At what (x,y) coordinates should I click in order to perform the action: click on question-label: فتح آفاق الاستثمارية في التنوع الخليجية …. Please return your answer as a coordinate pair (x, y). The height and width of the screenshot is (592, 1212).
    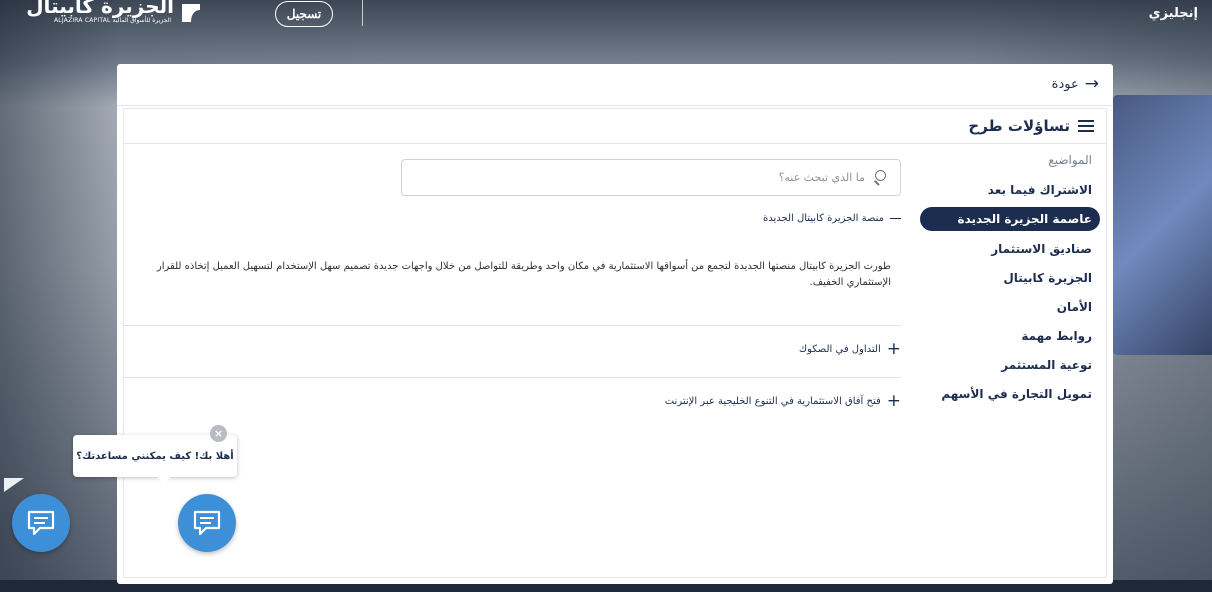
    Looking at the image, I should click on (772, 401).